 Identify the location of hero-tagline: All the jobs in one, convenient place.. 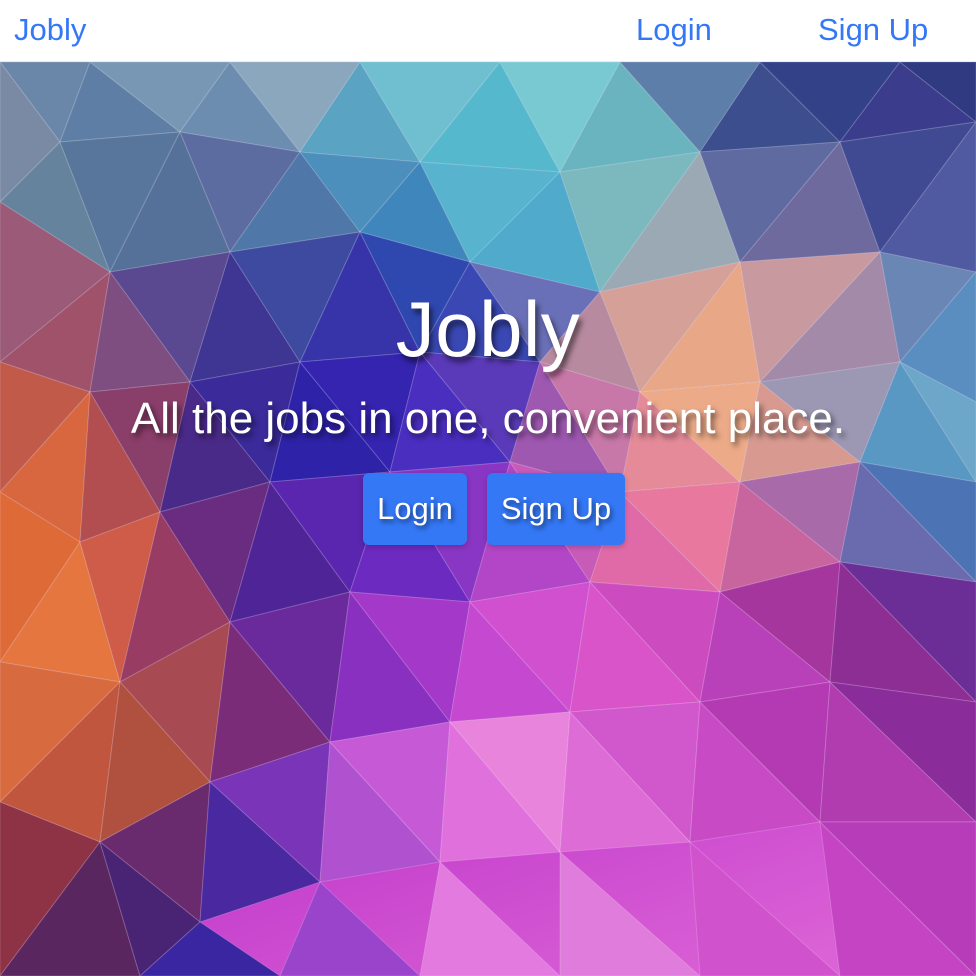
(488, 418).